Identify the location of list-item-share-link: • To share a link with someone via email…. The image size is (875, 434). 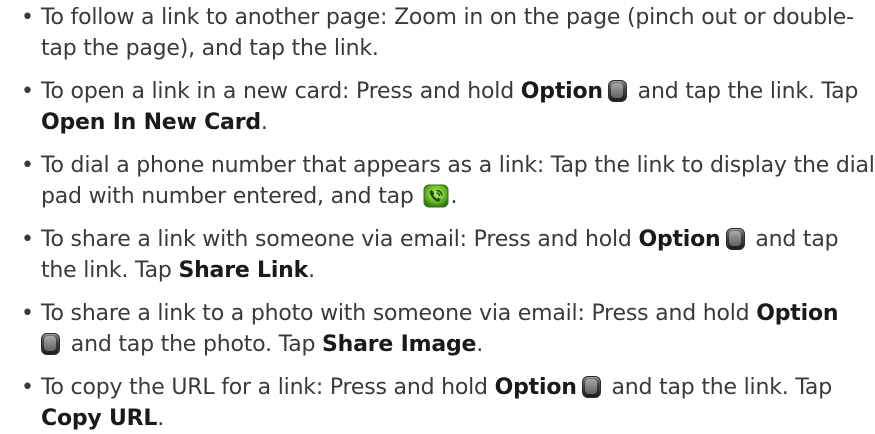
(437, 255).